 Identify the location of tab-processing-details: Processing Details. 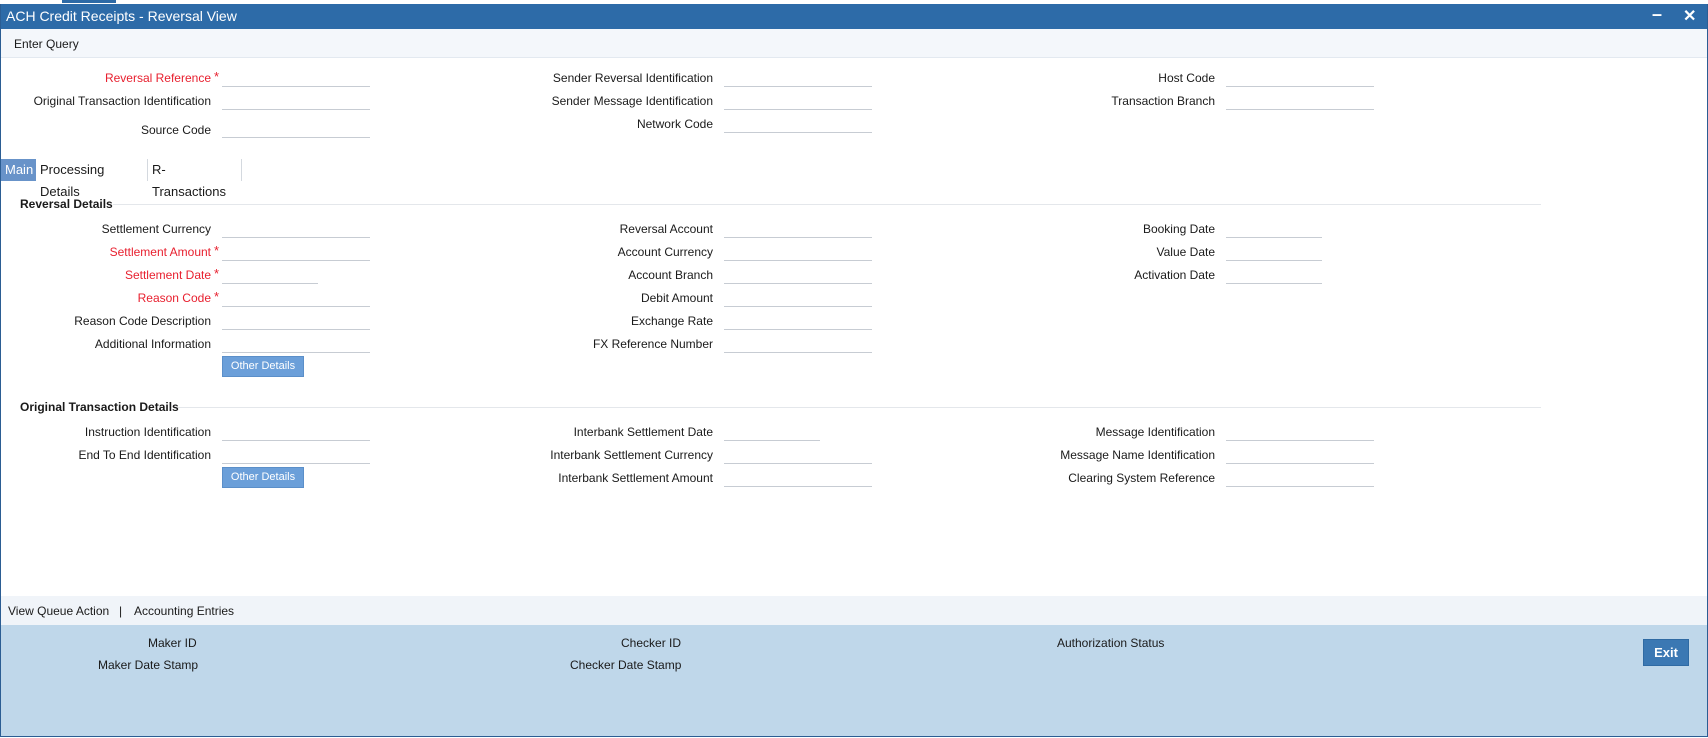
(92, 179).